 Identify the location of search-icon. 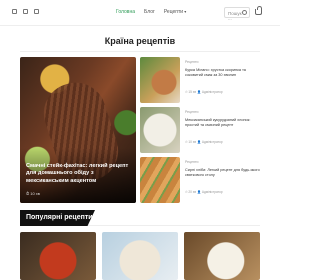
(244, 12).